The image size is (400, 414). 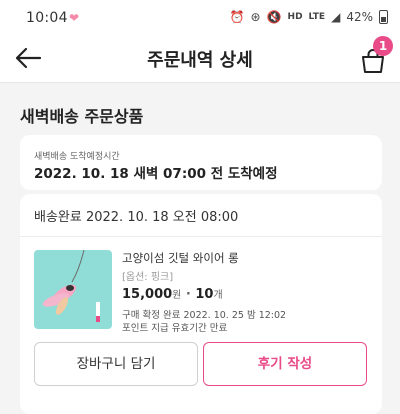 I want to click on arrival-label: 새벽배송 도착예정시간, so click(x=77, y=157).